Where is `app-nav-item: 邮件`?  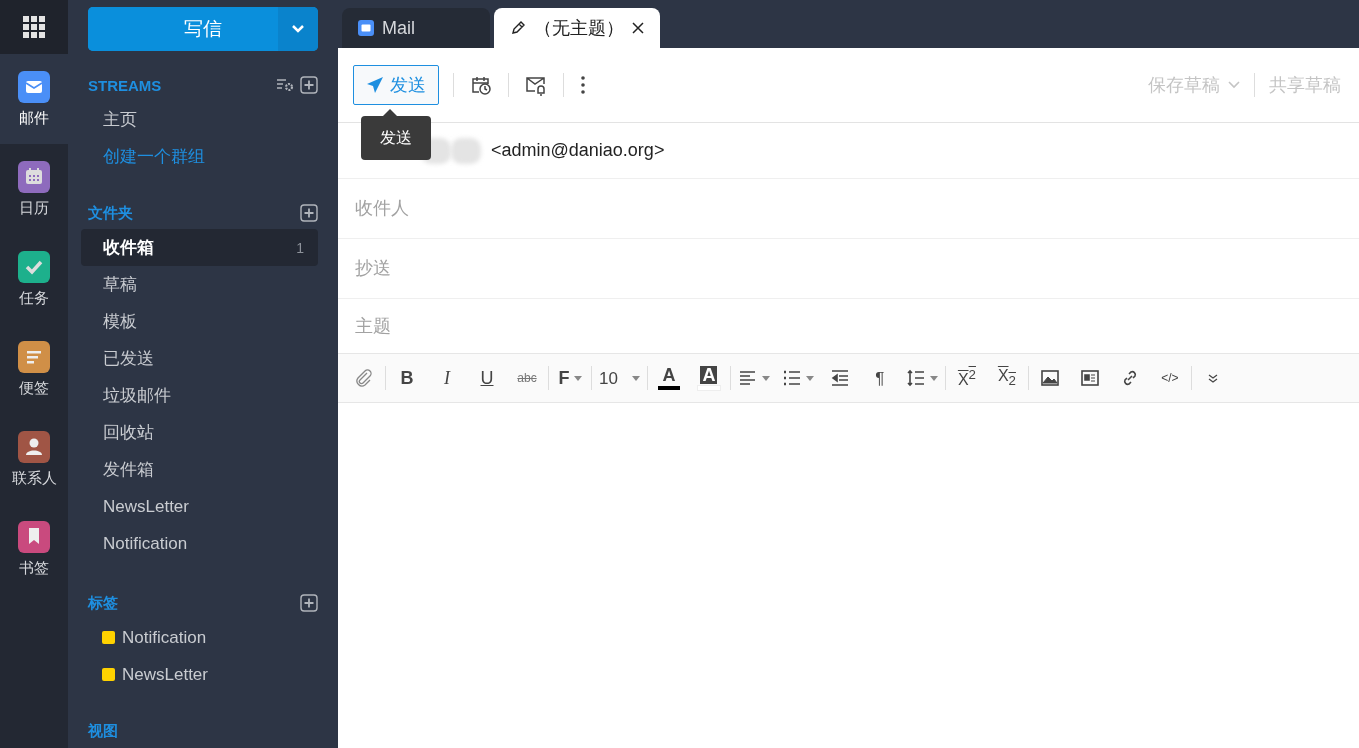
app-nav-item: 邮件 is located at coordinates (34, 99).